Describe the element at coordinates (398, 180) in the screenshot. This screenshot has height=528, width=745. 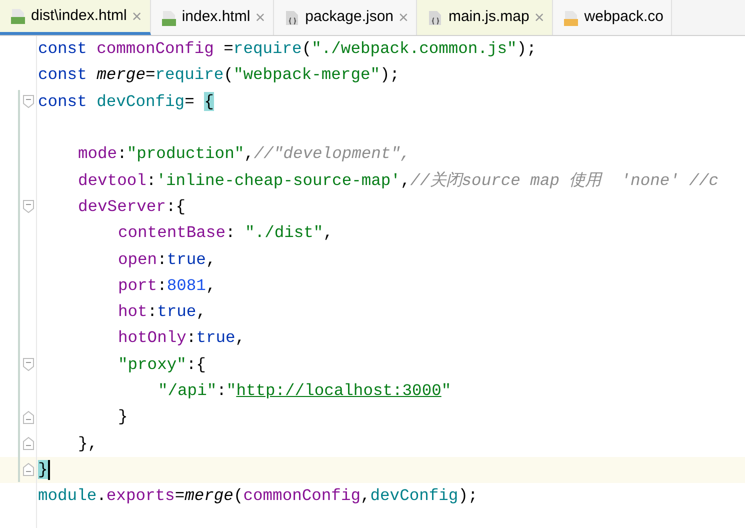
I see `code-line: devtool:'inline-cheap-source-map',//关闭source map 使用 'none' //c` at that location.